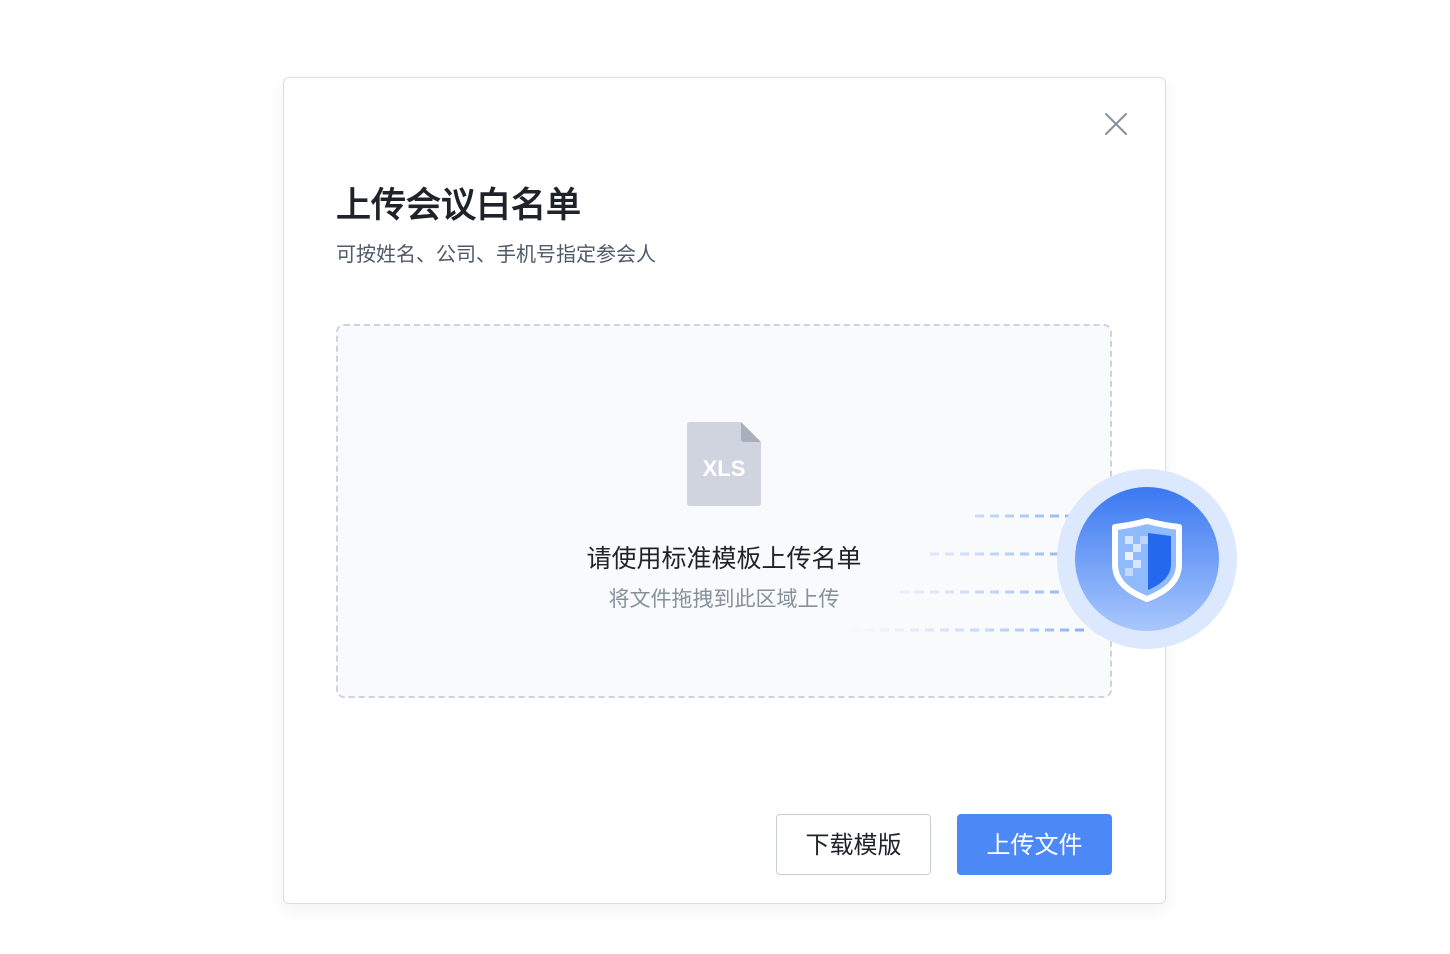  I want to click on download-template-button: 下载模版, so click(853, 844).